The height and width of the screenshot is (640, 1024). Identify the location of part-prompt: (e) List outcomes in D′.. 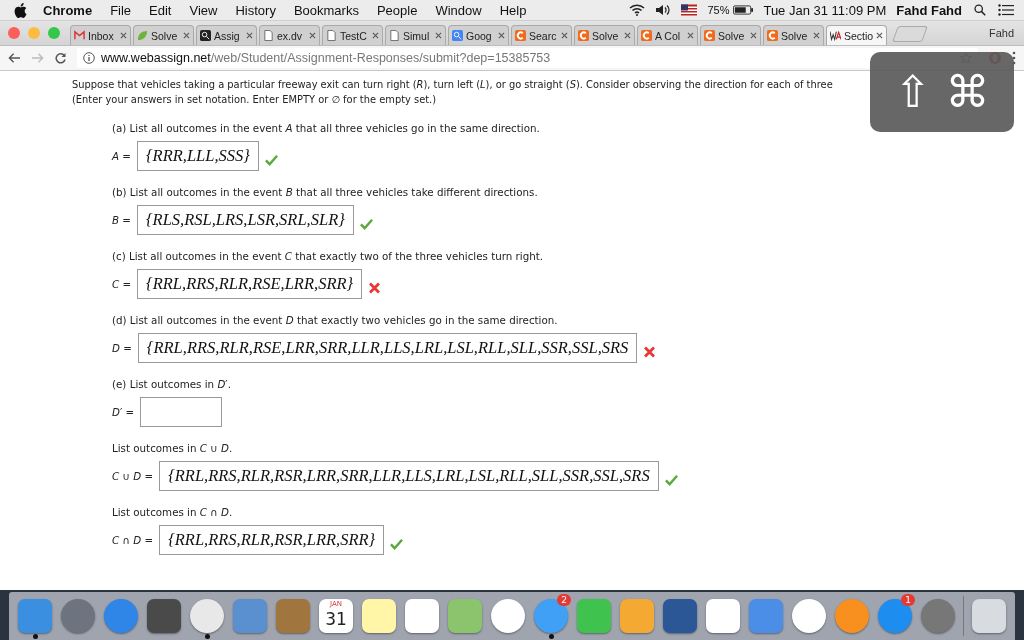
(172, 384).